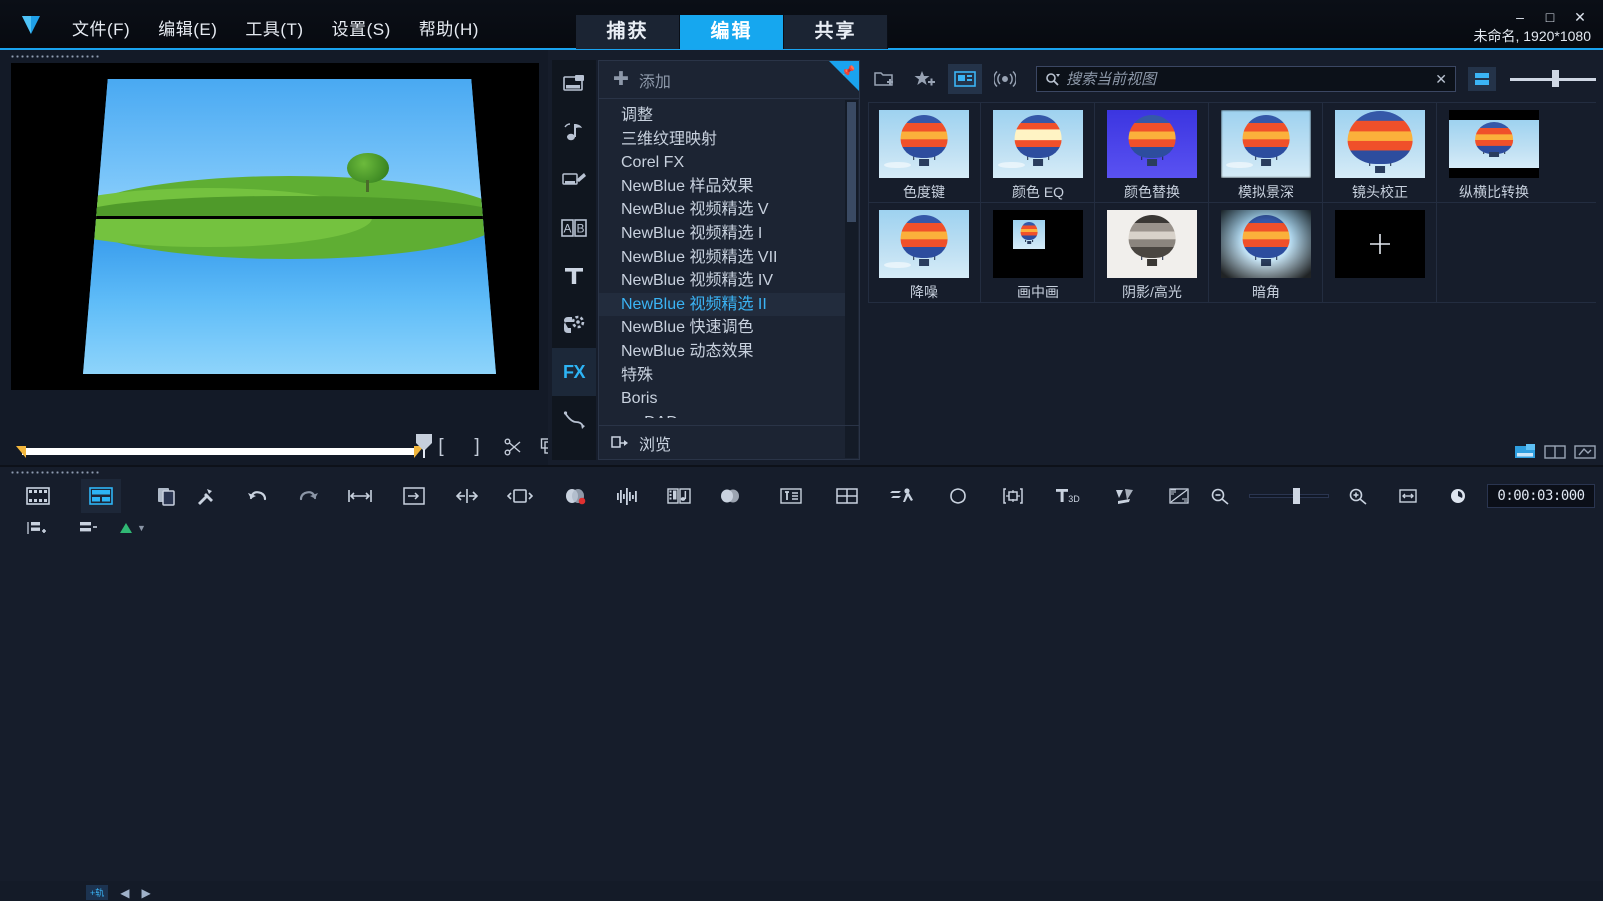 The height and width of the screenshot is (901, 1603). What do you see at coordinates (851, 162) in the screenshot?
I see `category-scrollbar-thumb` at bounding box center [851, 162].